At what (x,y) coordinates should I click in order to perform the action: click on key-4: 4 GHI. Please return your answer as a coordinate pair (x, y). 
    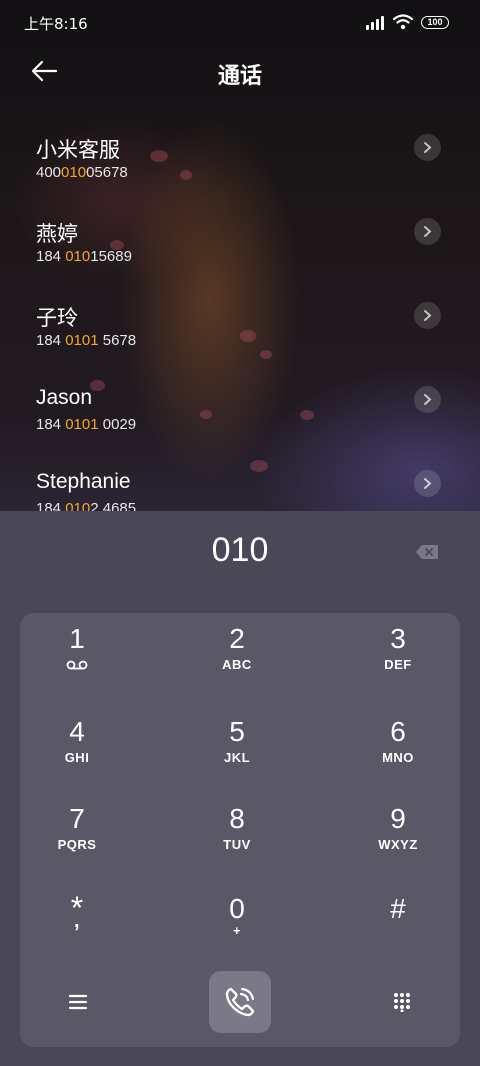
    Looking at the image, I should click on (77, 756).